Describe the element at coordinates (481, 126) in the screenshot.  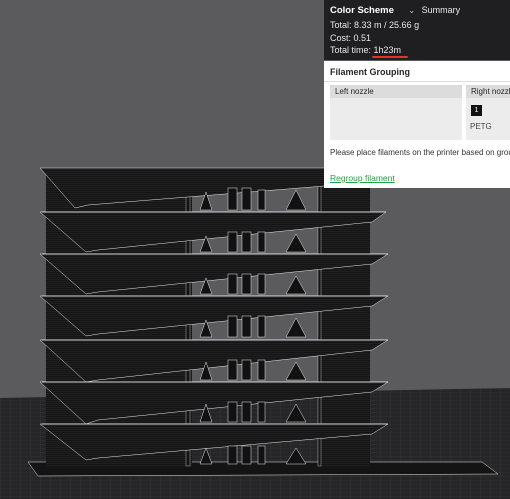
I see `filament-material: PETG` at that location.